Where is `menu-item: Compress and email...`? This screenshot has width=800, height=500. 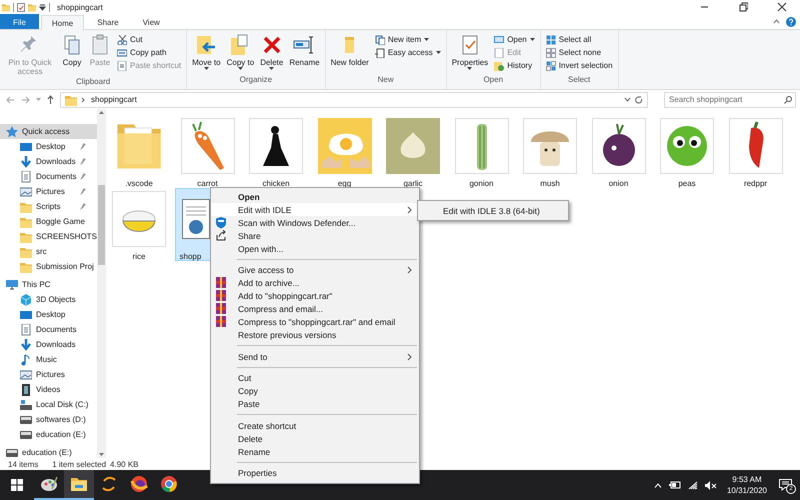 menu-item: Compress and email... is located at coordinates (315, 309).